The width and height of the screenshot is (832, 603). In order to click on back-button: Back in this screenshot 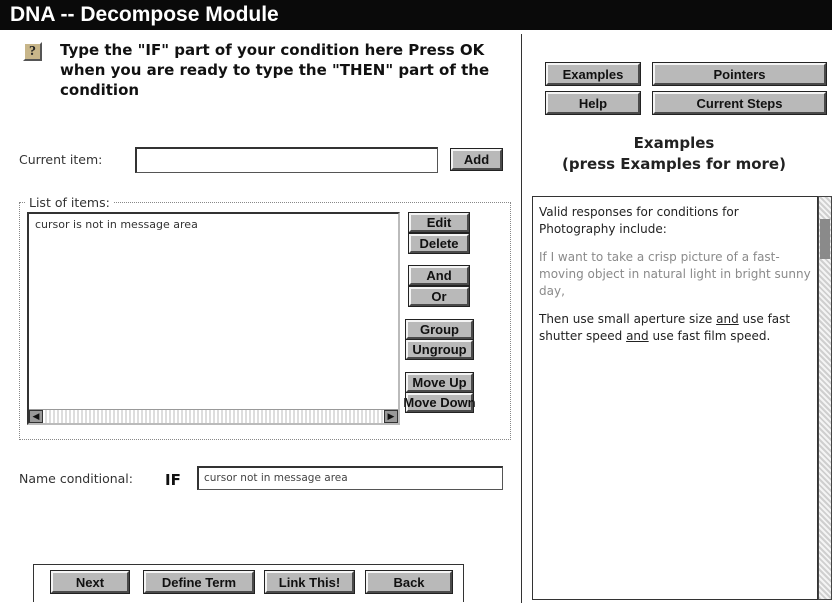, I will do `click(409, 582)`.